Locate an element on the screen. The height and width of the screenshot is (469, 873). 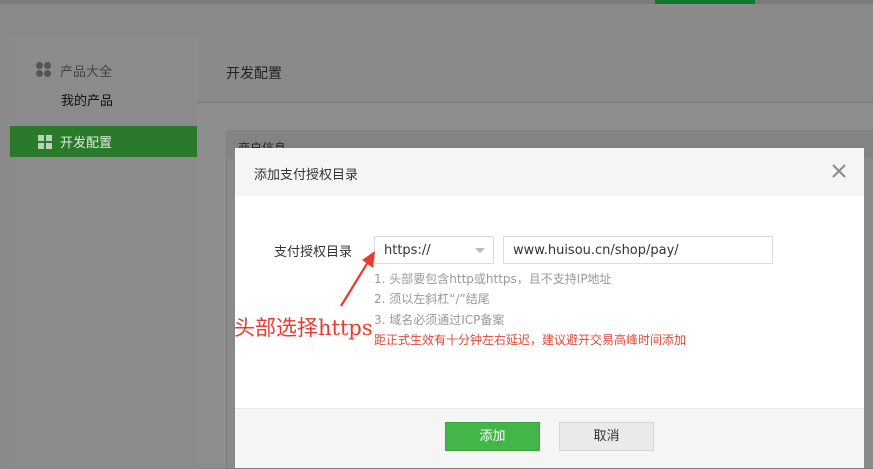
add-button: 添加 is located at coordinates (492, 436).